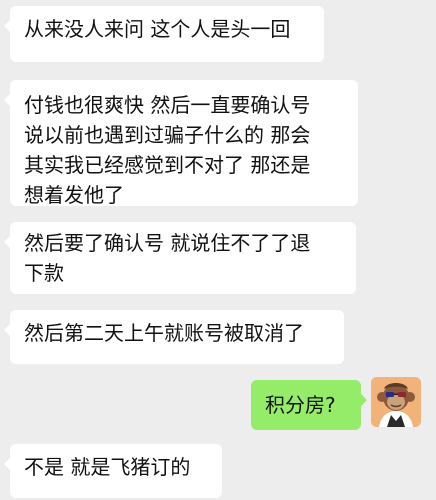  What do you see at coordinates (113, 471) in the screenshot?
I see `incoming-message-bubble: 不是 就是飞猪订的` at bounding box center [113, 471].